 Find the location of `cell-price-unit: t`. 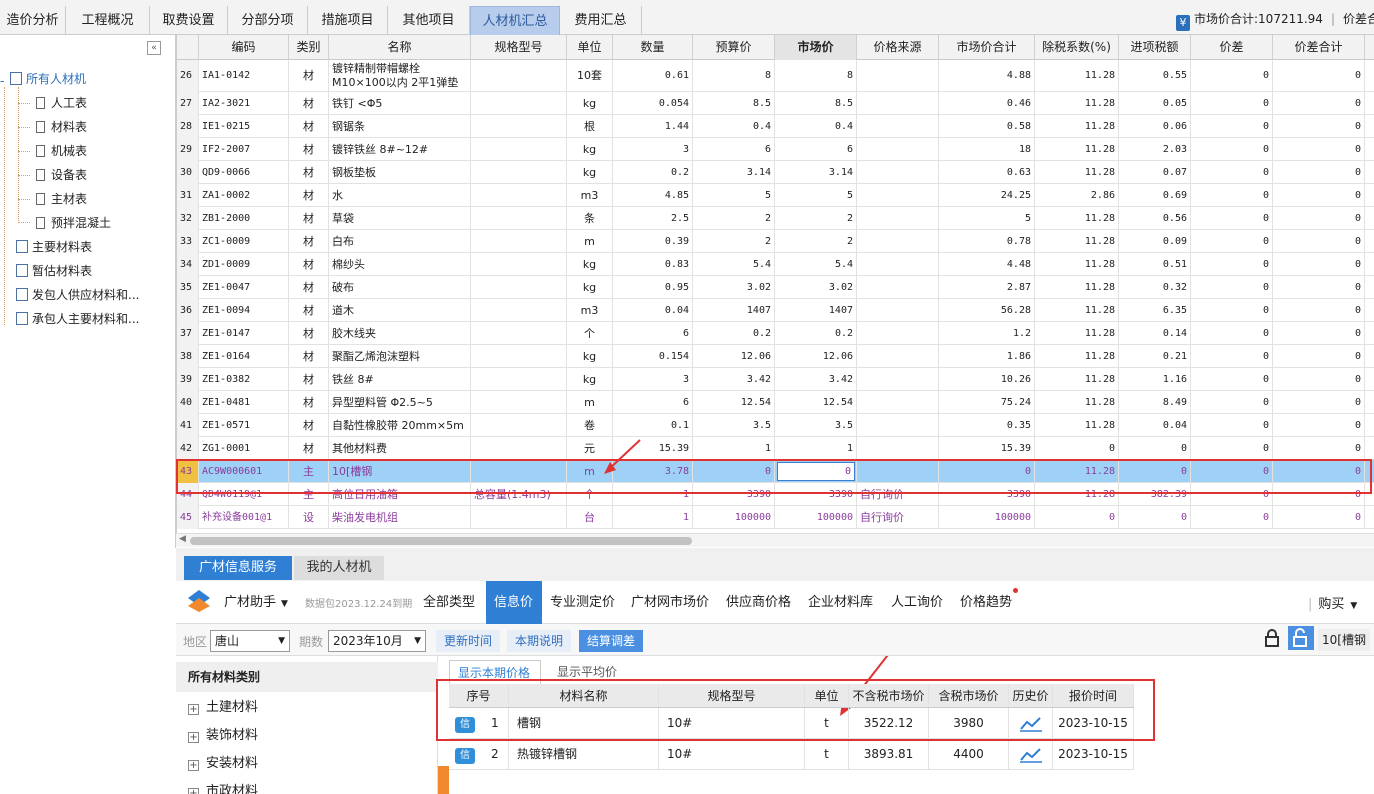

cell-price-unit: t is located at coordinates (827, 754).